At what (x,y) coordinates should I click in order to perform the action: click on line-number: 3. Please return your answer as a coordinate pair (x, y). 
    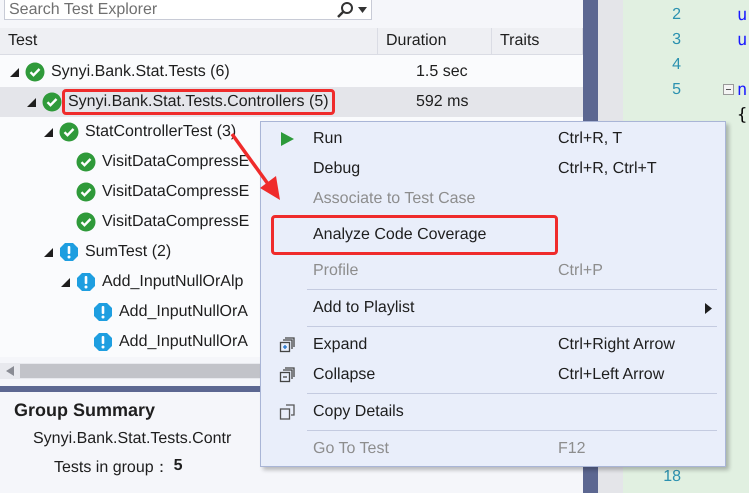
    Looking at the image, I should click on (676, 39).